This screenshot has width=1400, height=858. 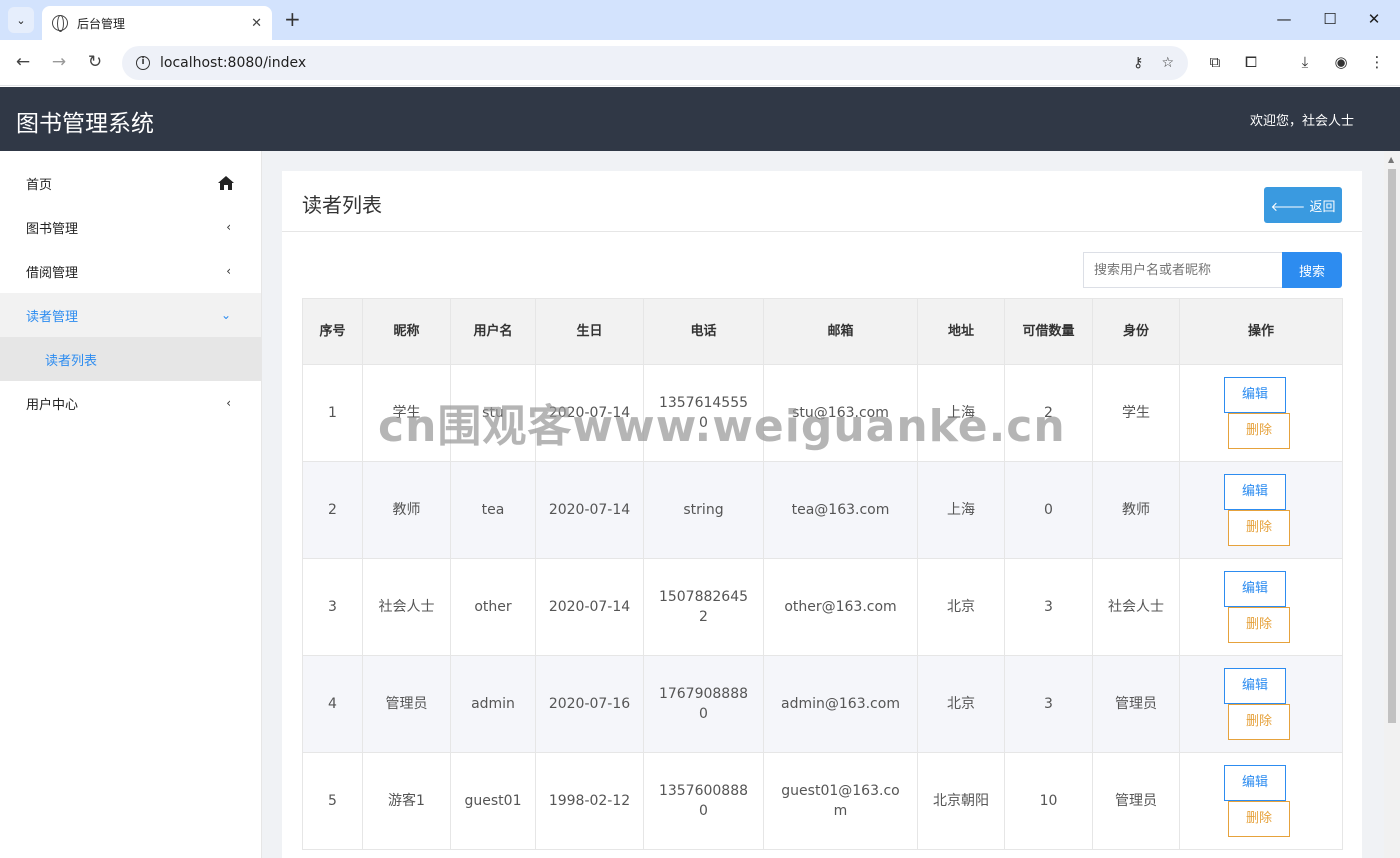 I want to click on column-header: 身份, so click(x=1136, y=331).